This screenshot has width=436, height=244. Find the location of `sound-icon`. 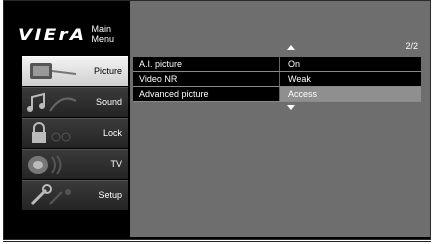

sound-icon is located at coordinates (52, 102).